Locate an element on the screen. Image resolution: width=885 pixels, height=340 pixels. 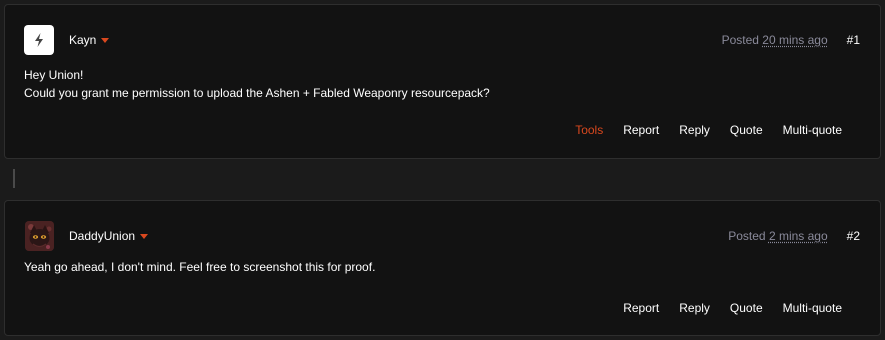
post-body-line: Hey Union! is located at coordinates (54, 75).